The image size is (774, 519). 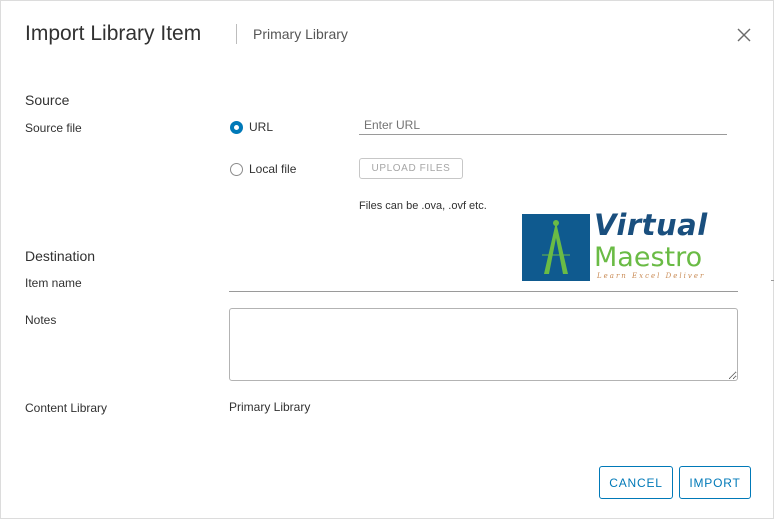 I want to click on file-type-hint: Files can be .ova, .ovf etc., so click(x=423, y=206).